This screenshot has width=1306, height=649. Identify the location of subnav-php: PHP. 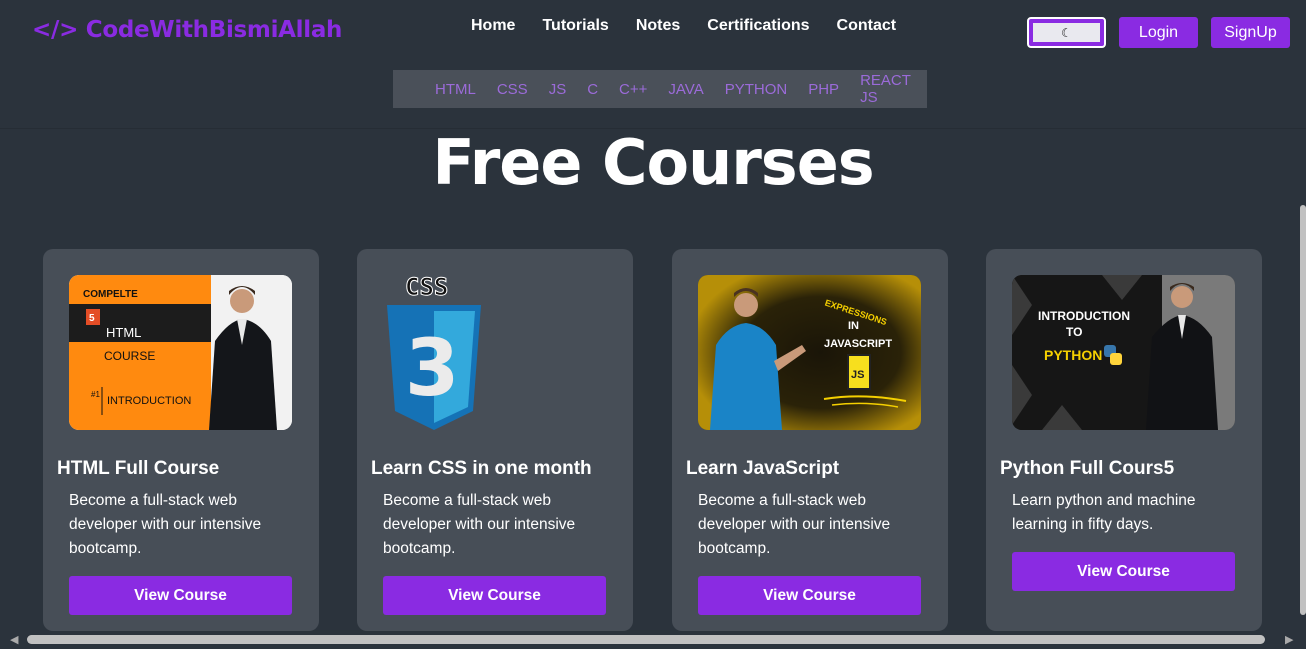
(823, 89).